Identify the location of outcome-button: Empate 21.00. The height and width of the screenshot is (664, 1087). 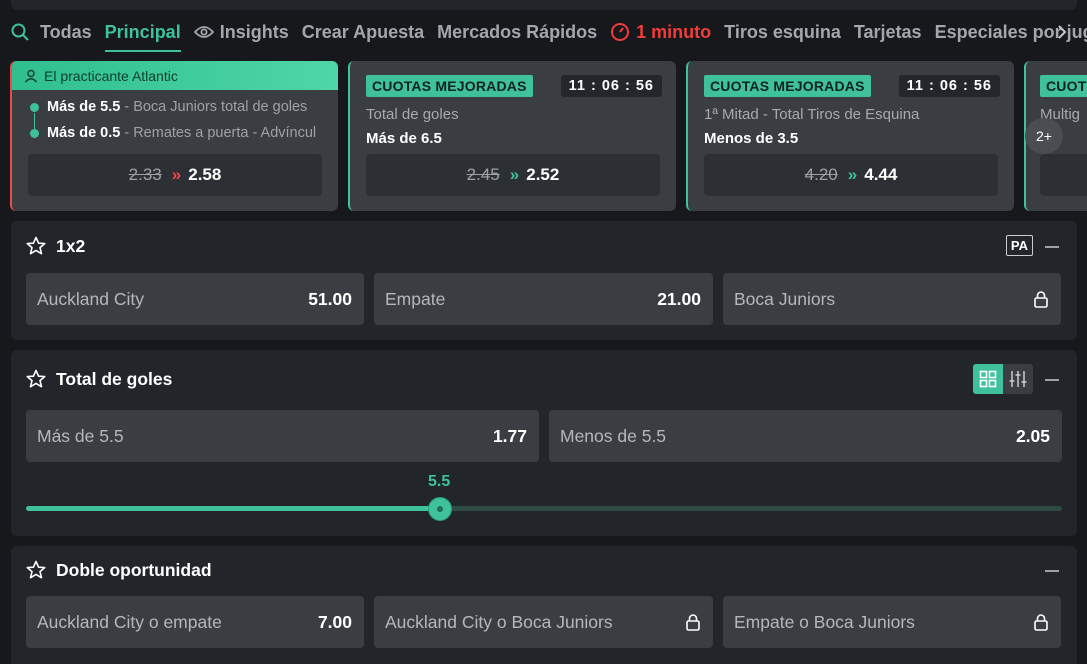
(543, 299).